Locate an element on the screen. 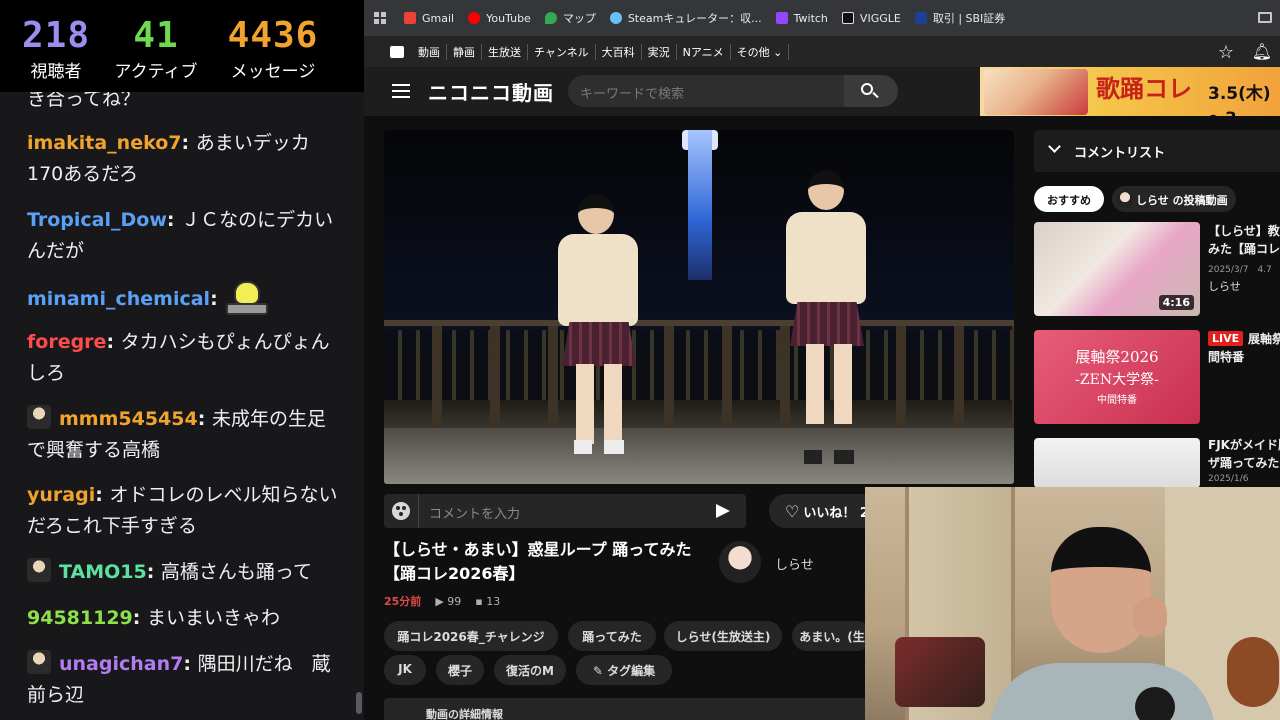 This screenshot has height=720, width=1280. chat-message: minami_chemical: is located at coordinates (183, 298).